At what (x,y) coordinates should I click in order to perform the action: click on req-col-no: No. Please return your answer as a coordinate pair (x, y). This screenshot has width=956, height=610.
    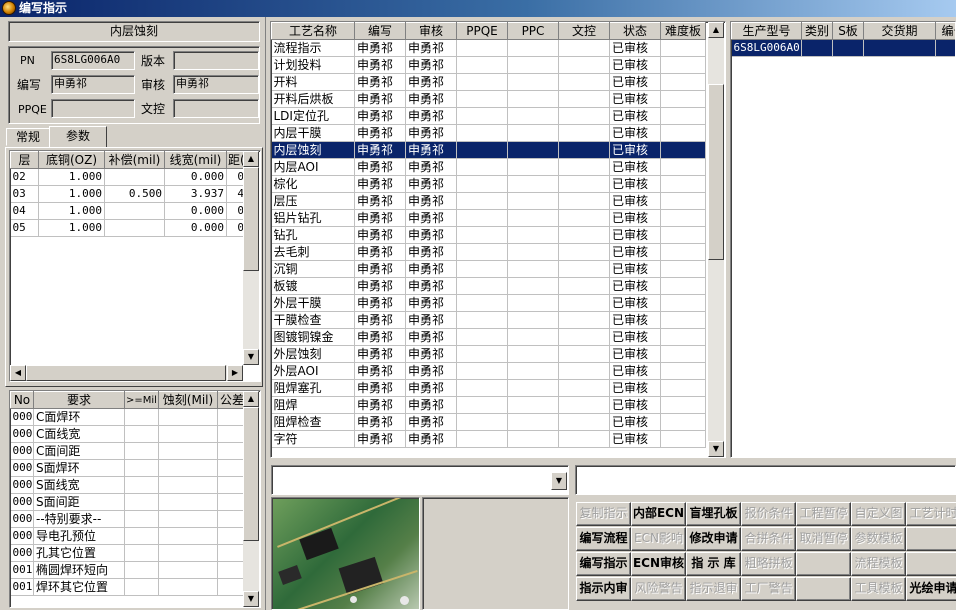
    Looking at the image, I should click on (22, 400).